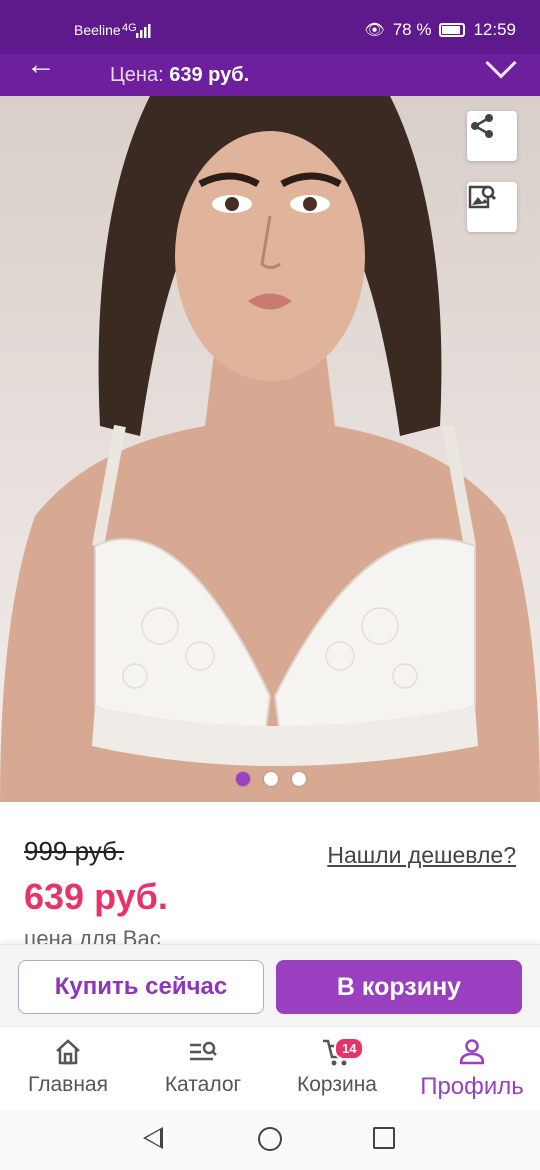  I want to click on header-price: Цена: 639 руб., so click(179, 75).